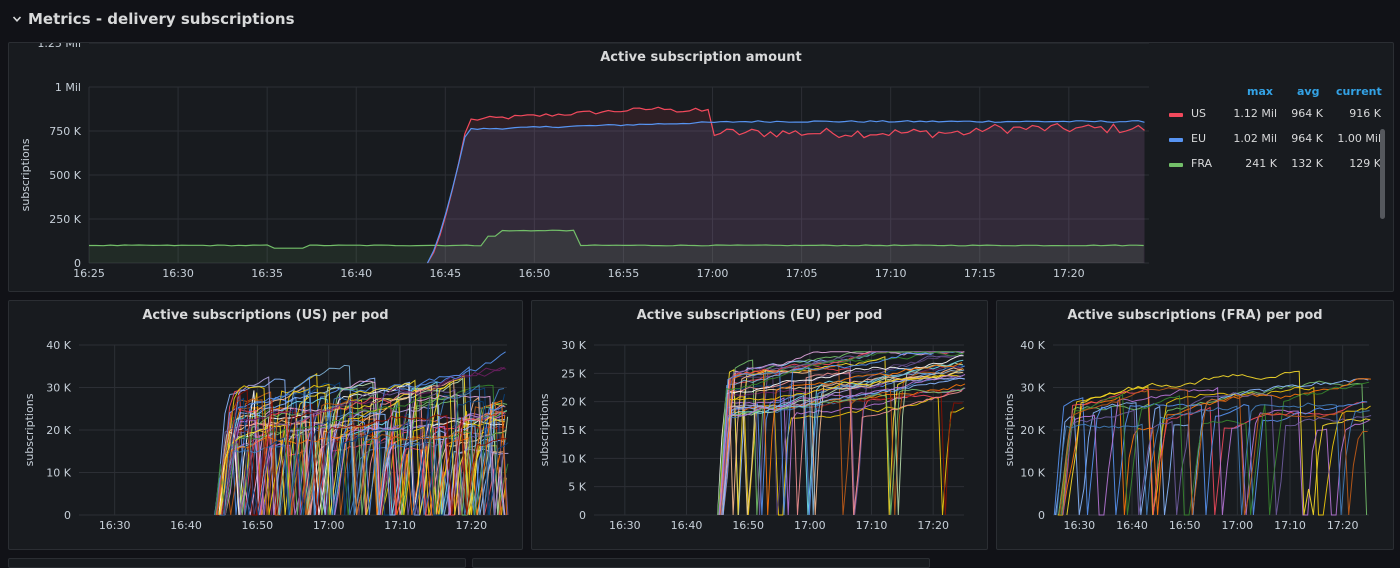 This screenshot has height=568, width=1400. What do you see at coordinates (1202, 163) in the screenshot?
I see `legend-name: FRA` at bounding box center [1202, 163].